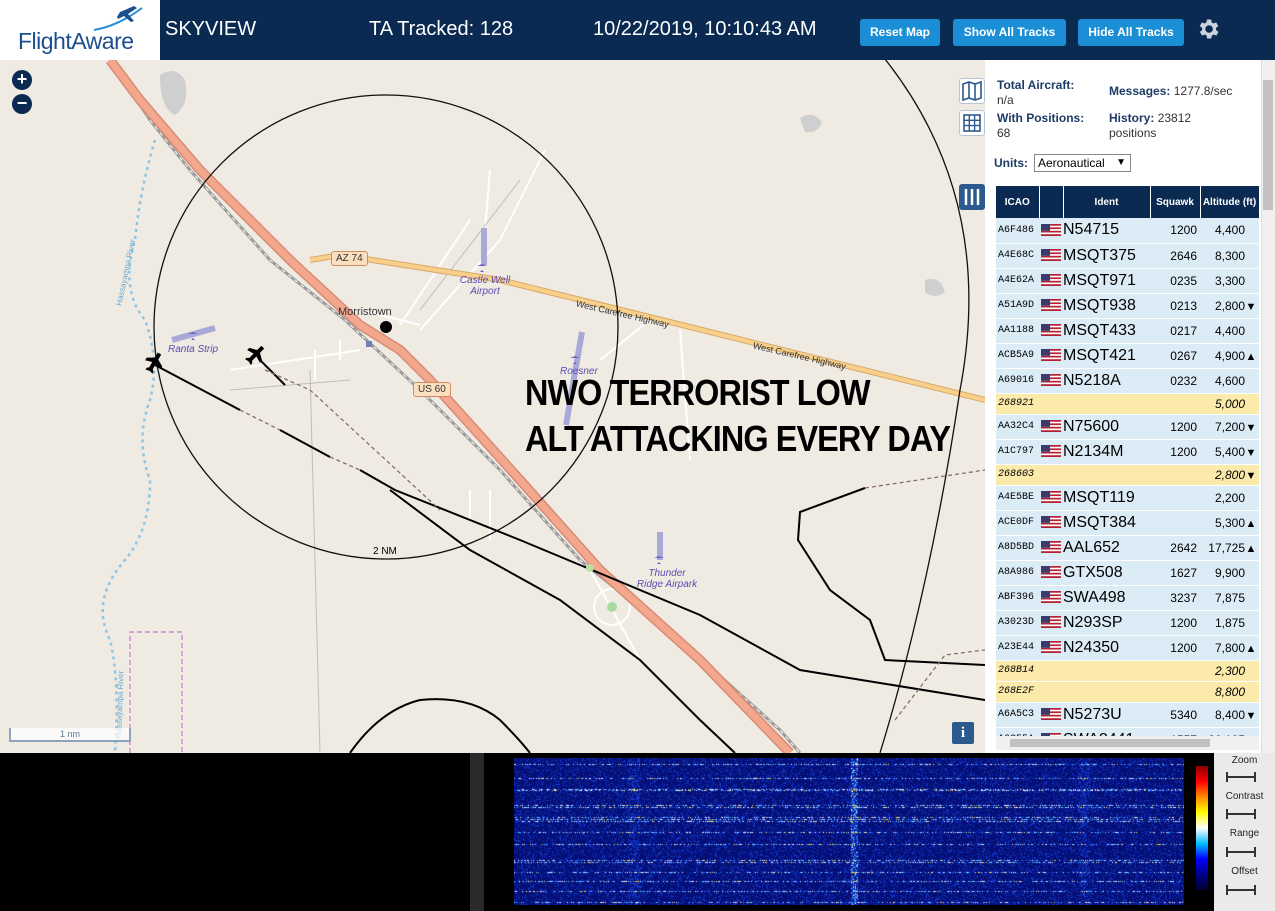 This screenshot has height=911, width=1275. Describe the element at coordinates (1229, 426) in the screenshot. I see `altitude-value: 7,200` at that location.